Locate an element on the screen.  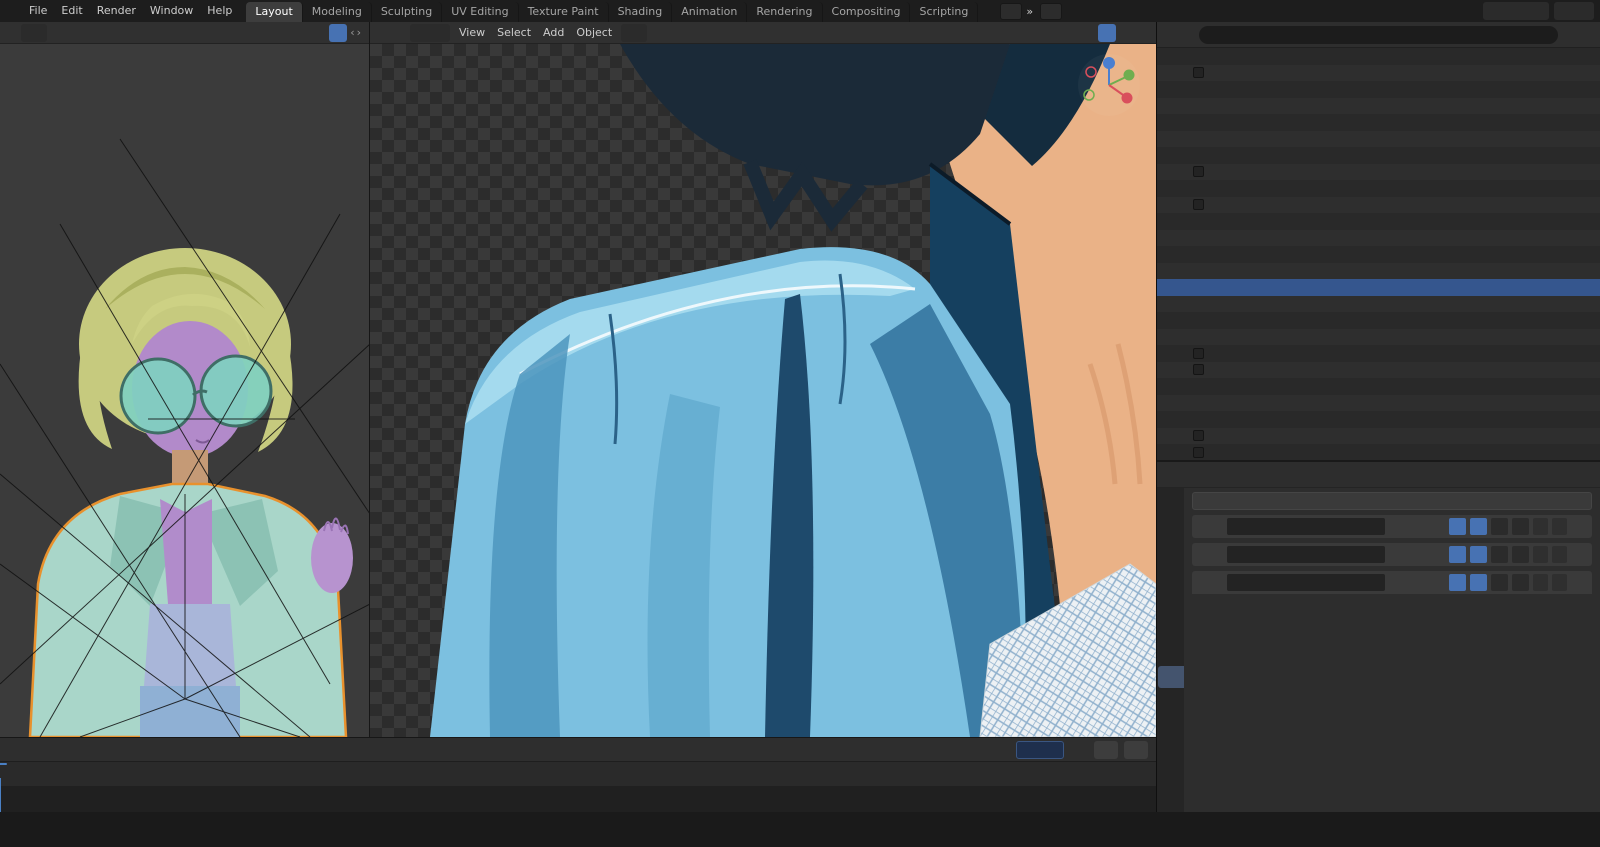
shading-wireframe-button is located at coordinates (1044, 33).